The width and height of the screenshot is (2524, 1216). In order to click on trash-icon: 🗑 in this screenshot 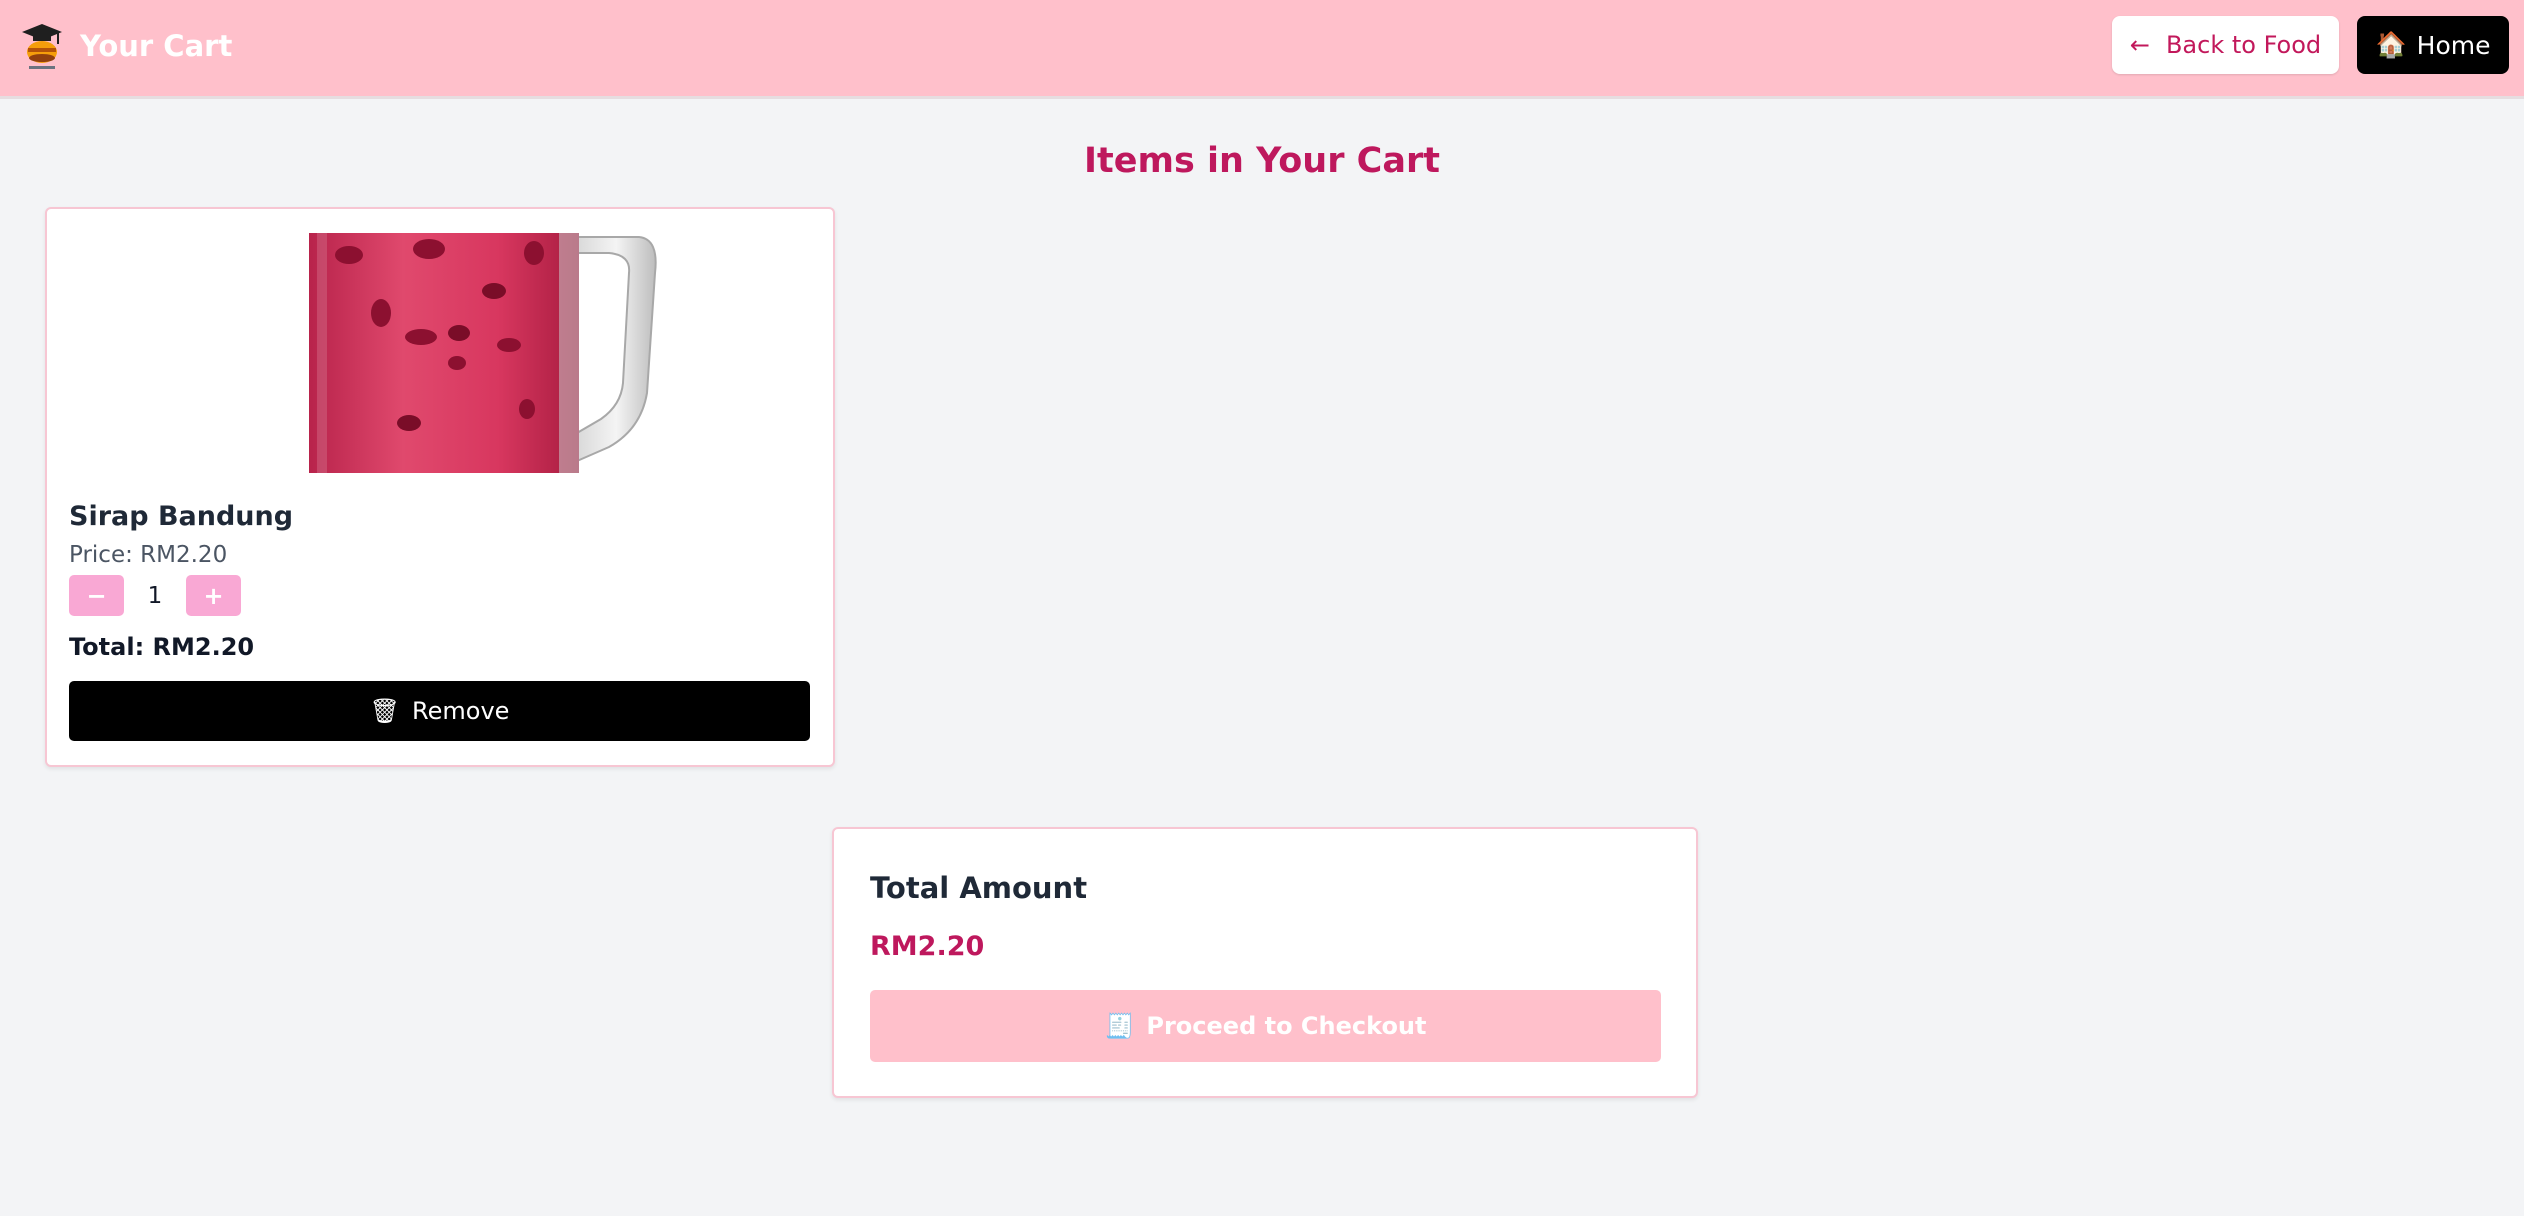, I will do `click(385, 711)`.